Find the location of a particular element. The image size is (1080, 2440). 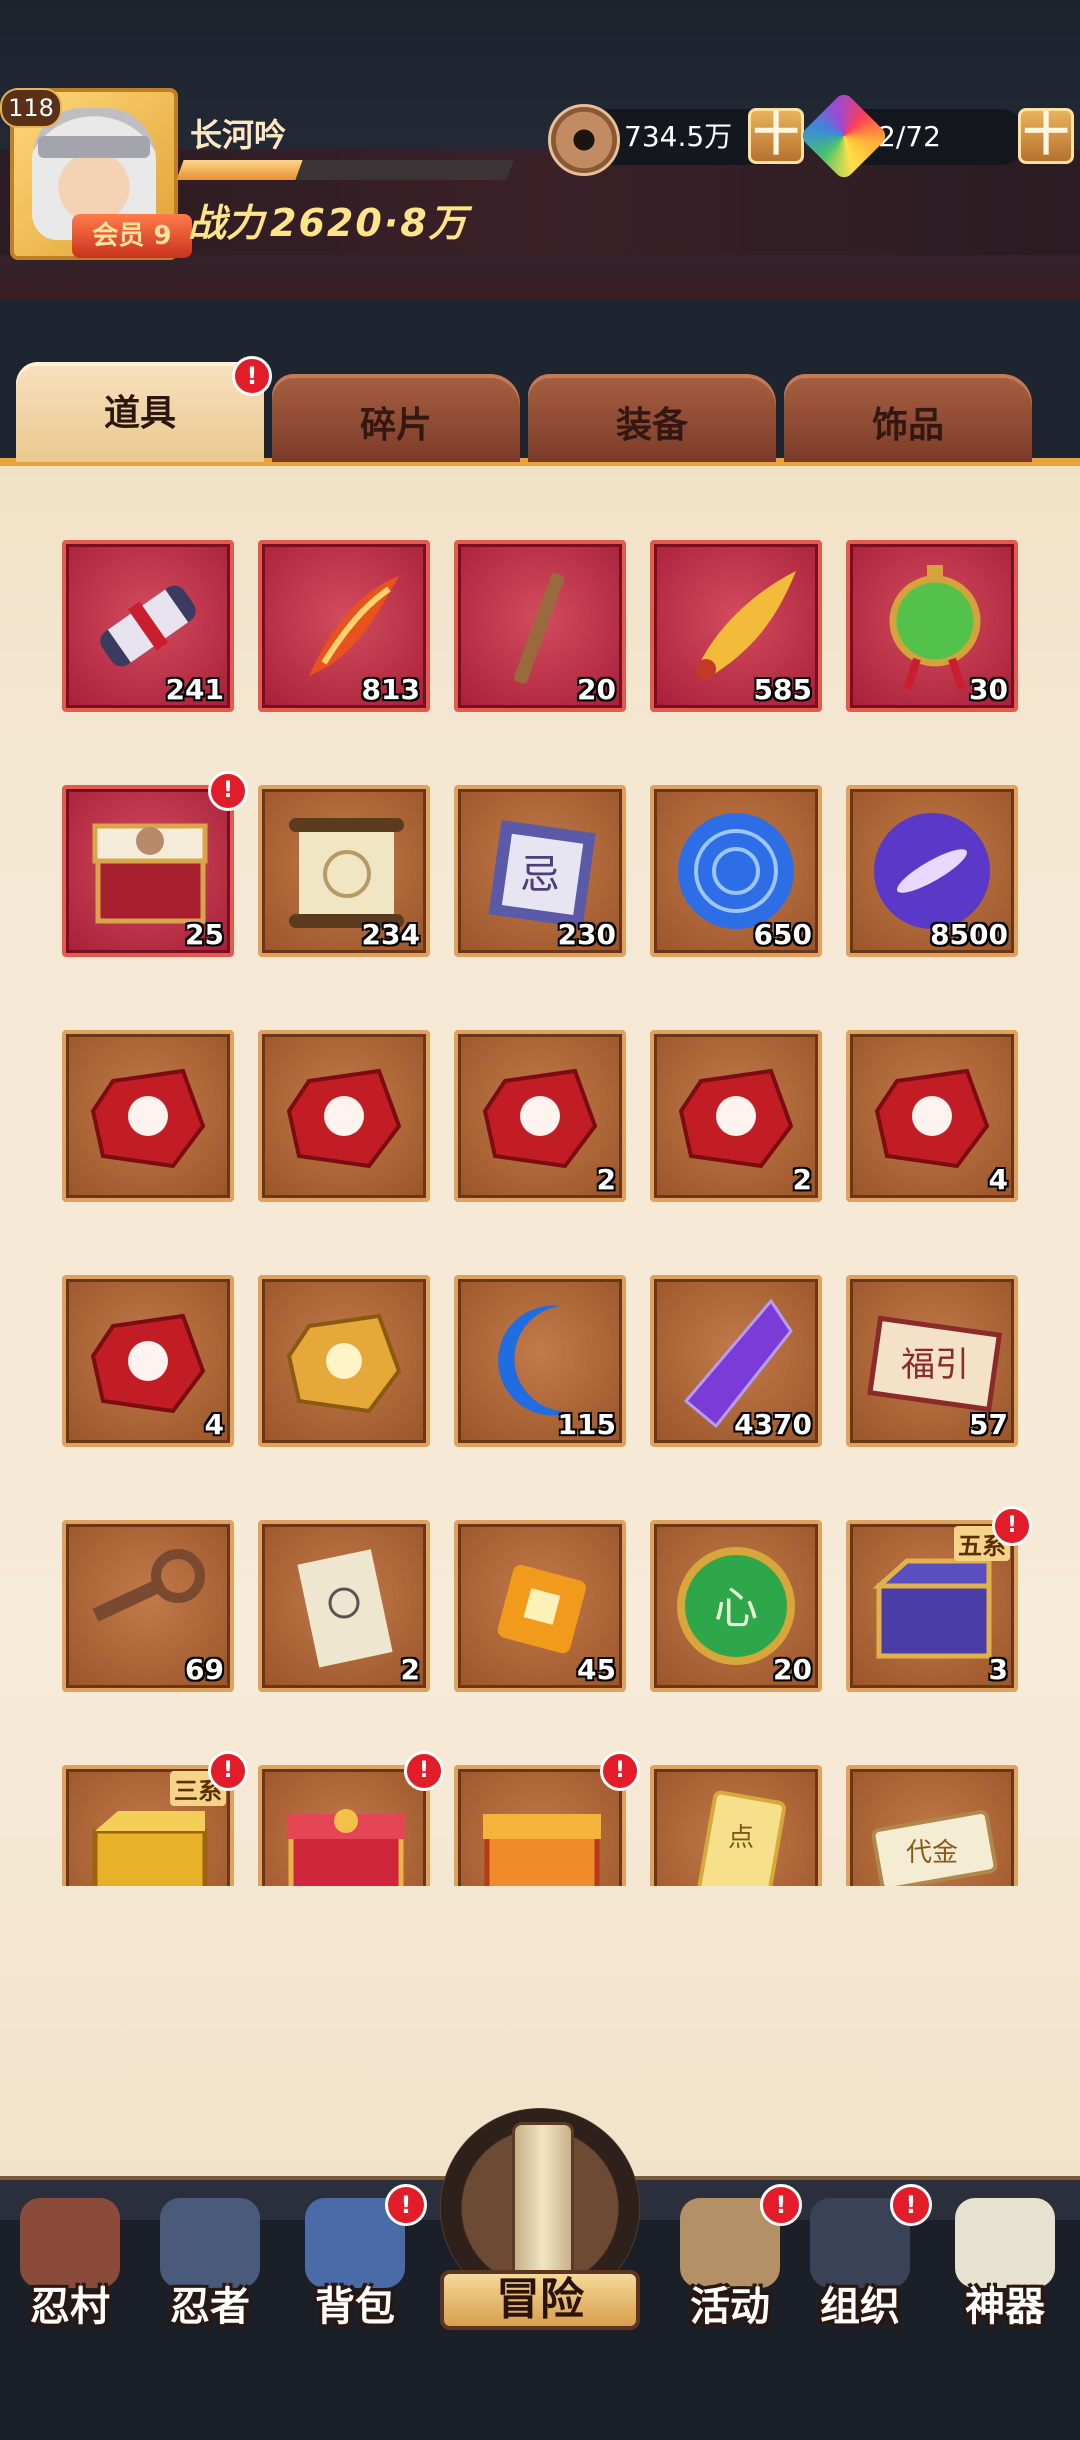

inventory-slot: 代金 is located at coordinates (932, 1825).